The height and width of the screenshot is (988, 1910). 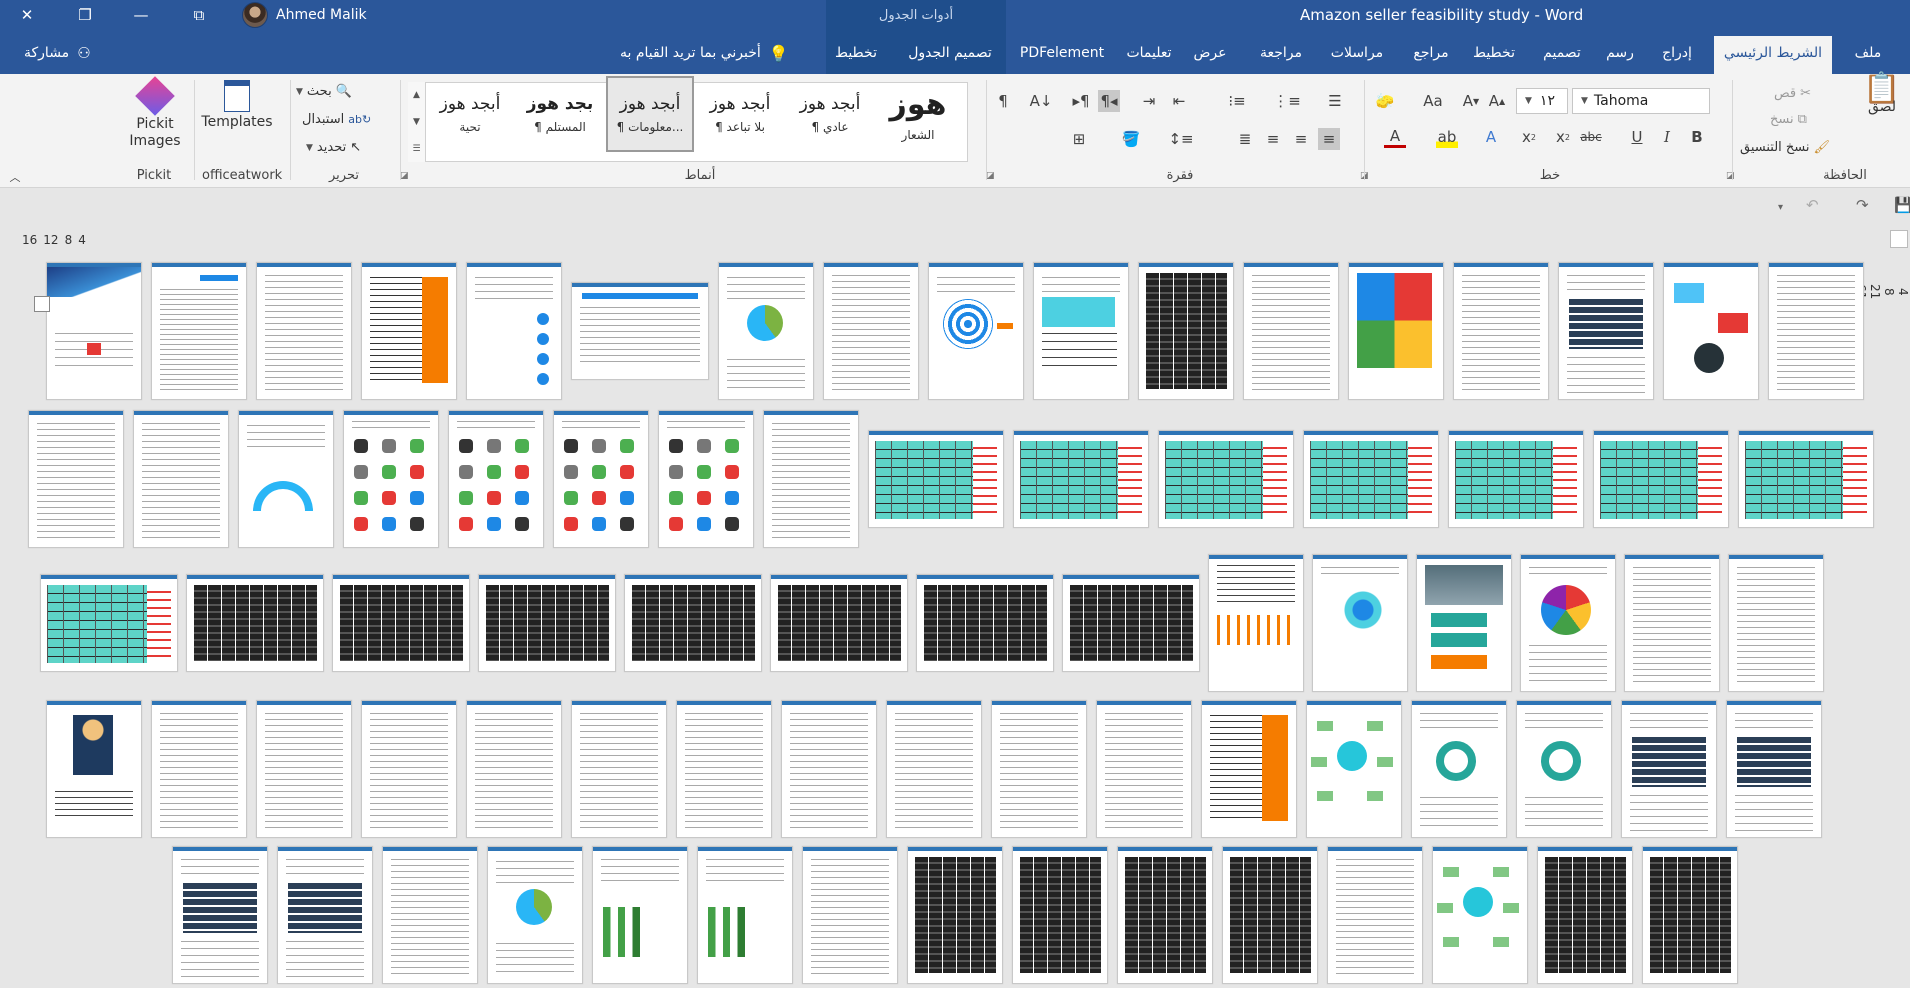 I want to click on ring-graphic, so click(x=1561, y=761).